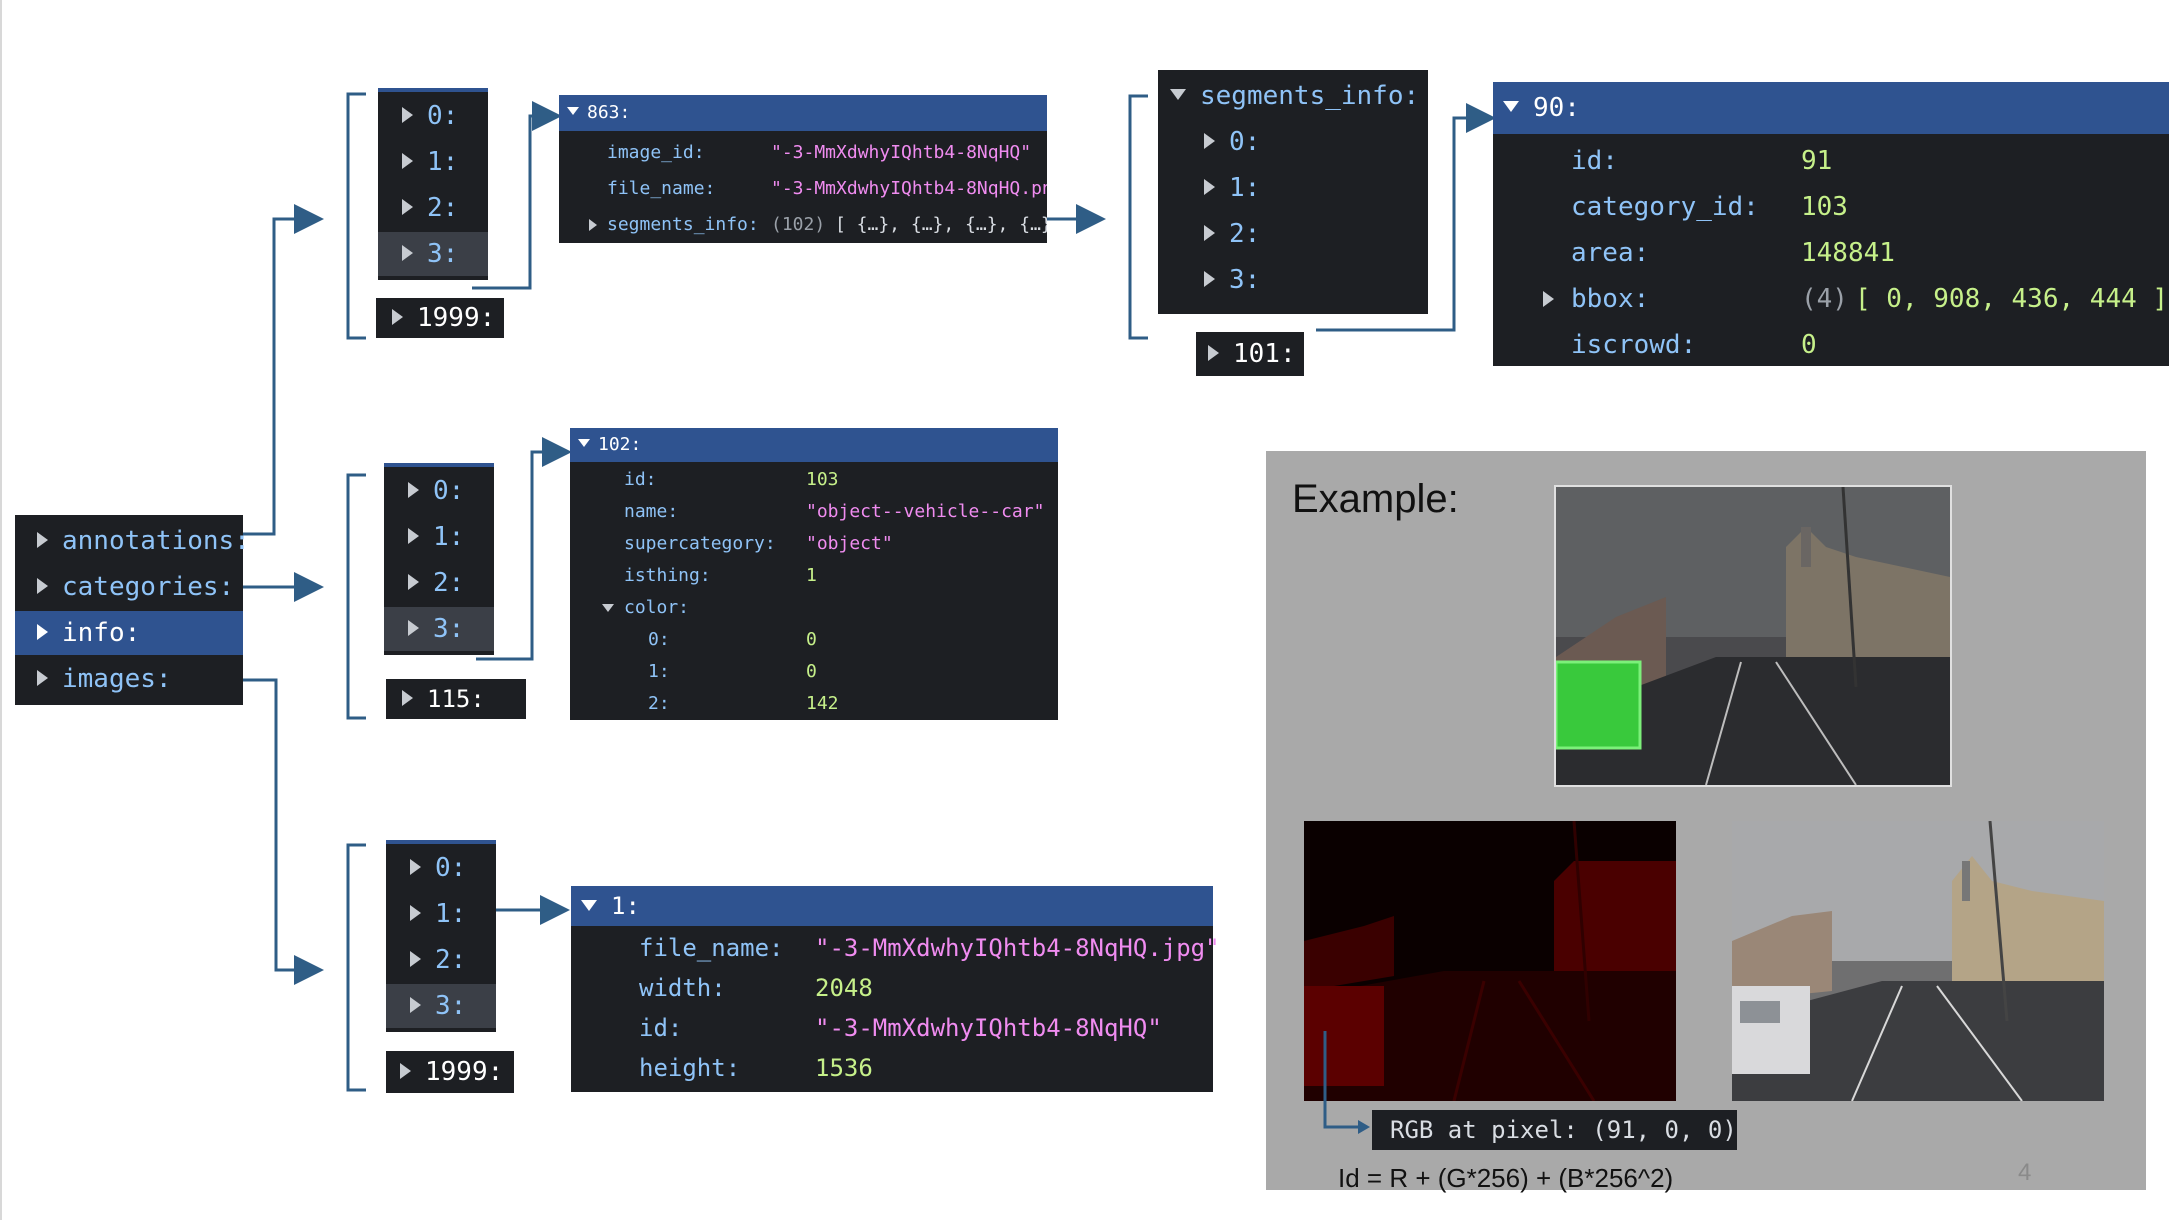  I want to click on root-panel: annotations: categories: info: images:, so click(132, 610).